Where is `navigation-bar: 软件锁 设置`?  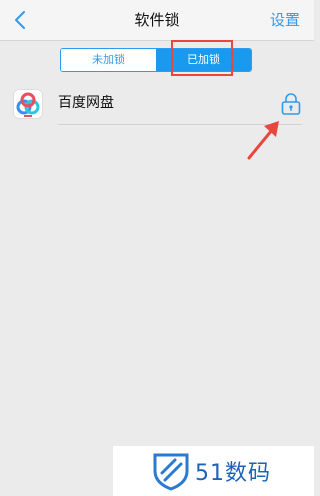 navigation-bar: 软件锁 设置 is located at coordinates (157, 20).